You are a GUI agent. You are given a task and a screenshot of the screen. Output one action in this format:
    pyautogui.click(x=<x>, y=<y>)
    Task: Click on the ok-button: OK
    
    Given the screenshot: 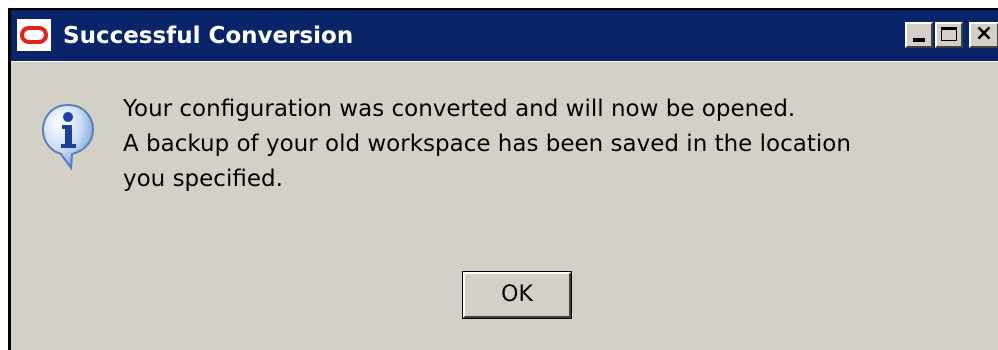 What is the action you would take?
    pyautogui.click(x=517, y=295)
    